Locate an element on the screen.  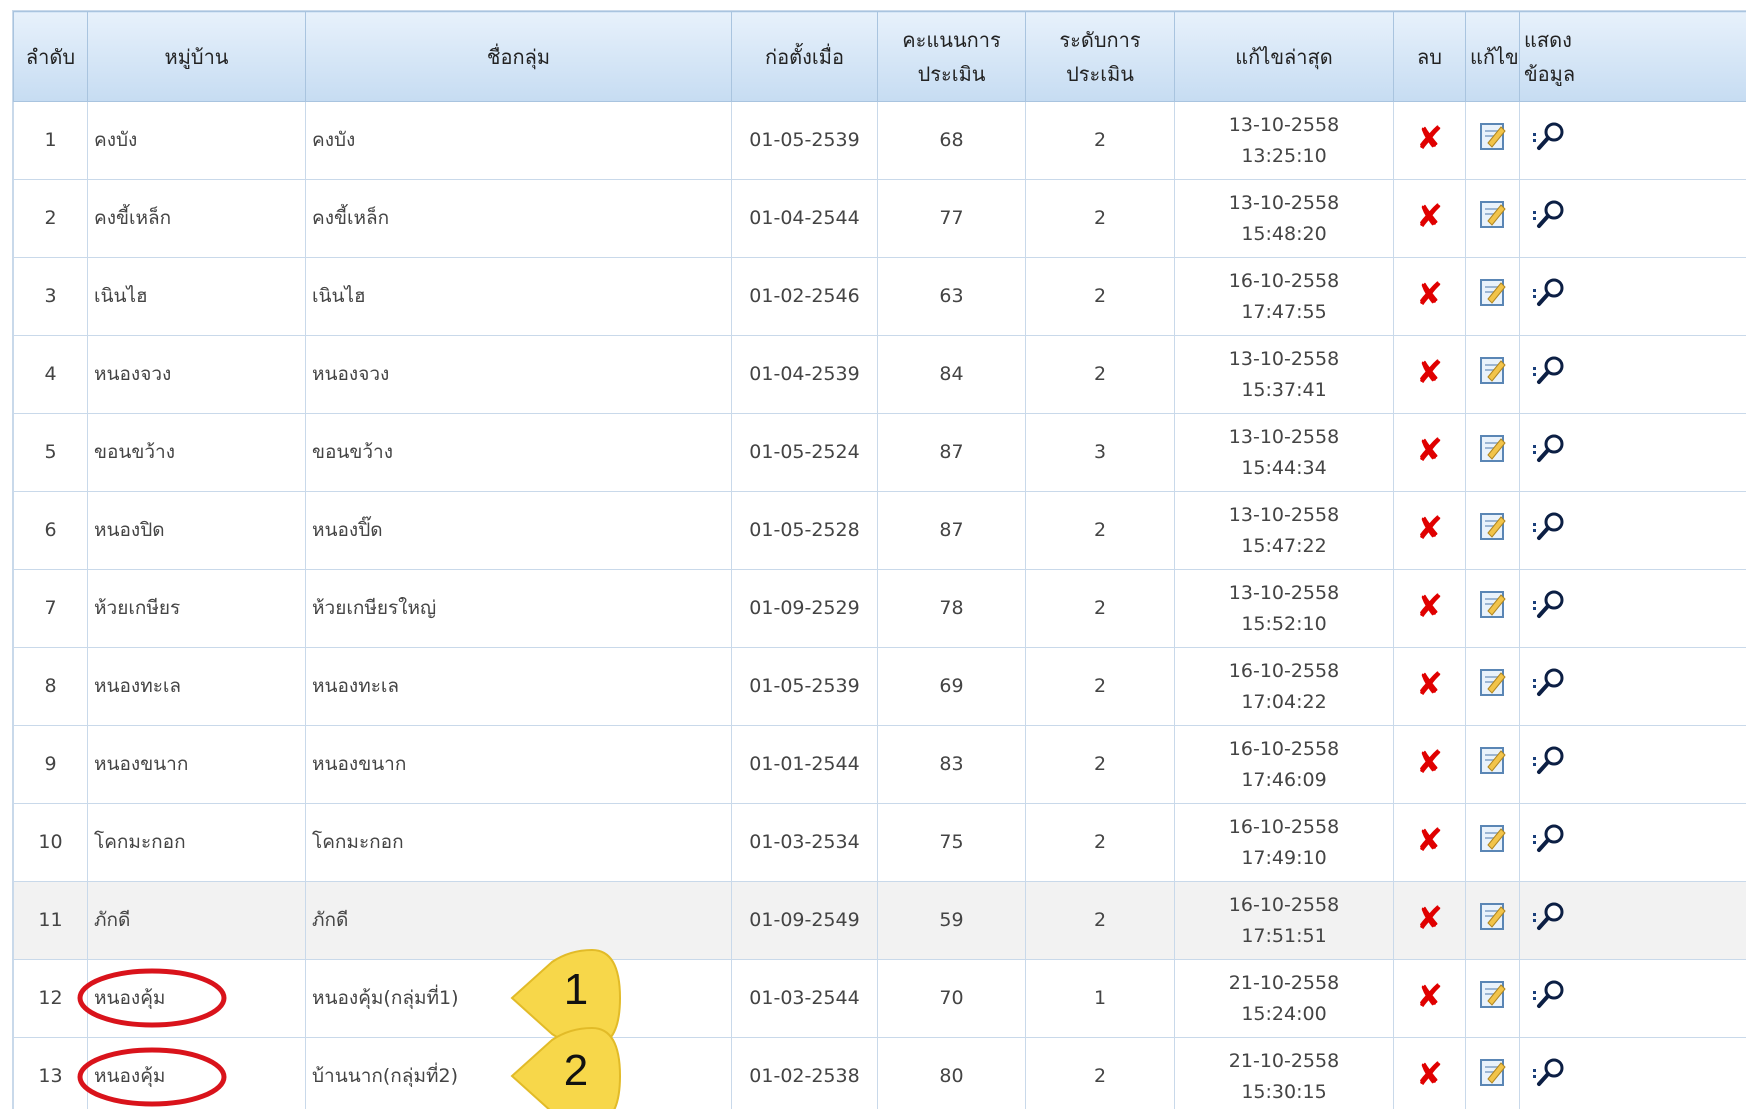
cell-founded: 01-03-2544 is located at coordinates (804, 998).